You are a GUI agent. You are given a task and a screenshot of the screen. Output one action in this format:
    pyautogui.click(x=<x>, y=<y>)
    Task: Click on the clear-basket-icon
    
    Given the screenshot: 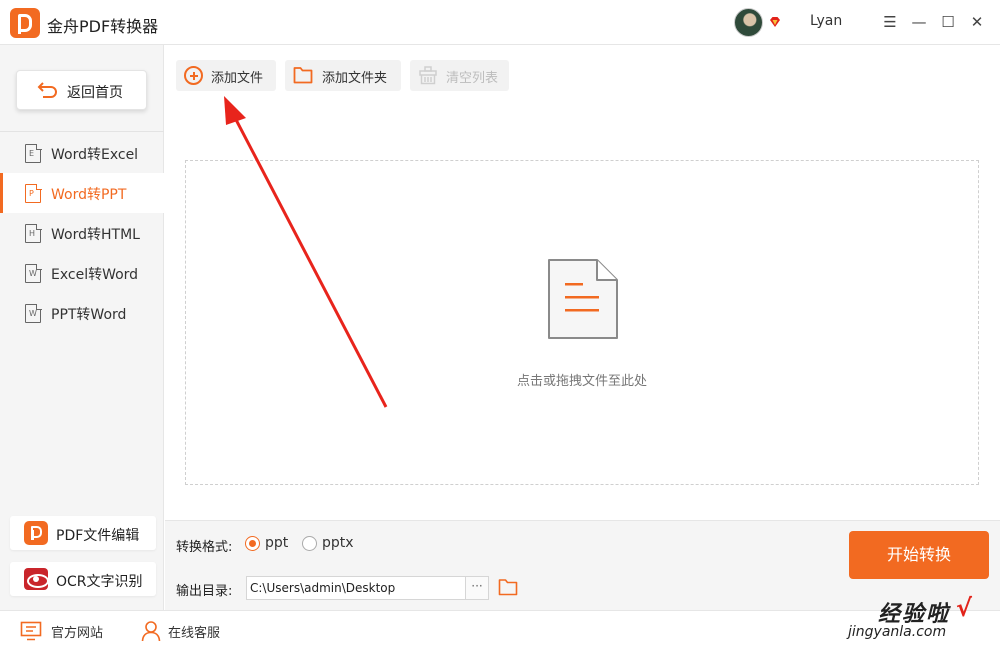 What is the action you would take?
    pyautogui.click(x=428, y=75)
    